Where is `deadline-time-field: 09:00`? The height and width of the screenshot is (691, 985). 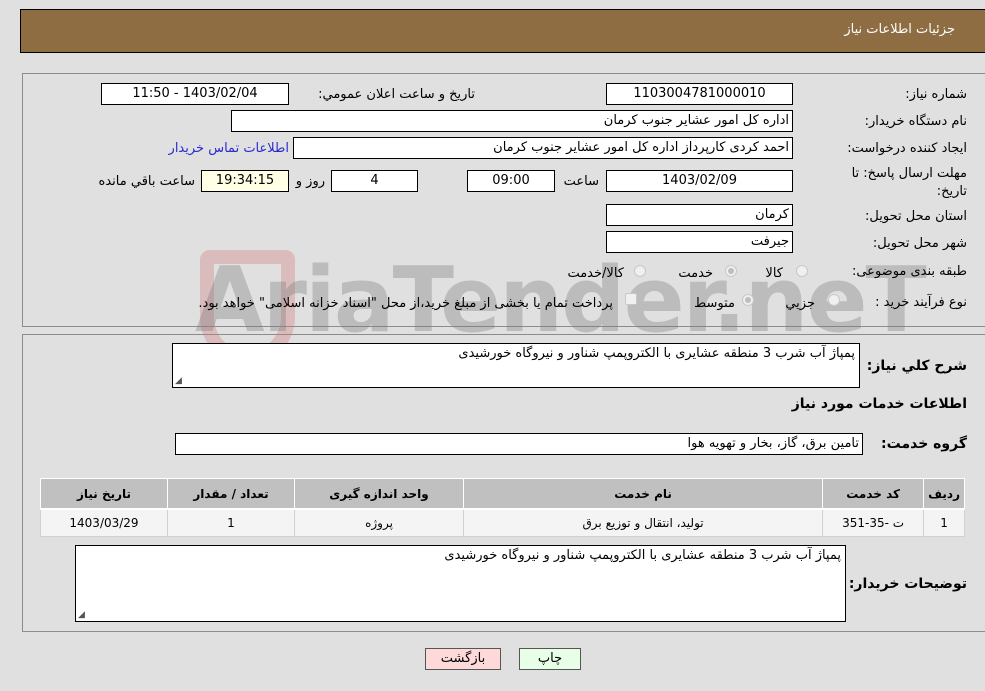
deadline-time-field: 09:00 is located at coordinates (511, 181).